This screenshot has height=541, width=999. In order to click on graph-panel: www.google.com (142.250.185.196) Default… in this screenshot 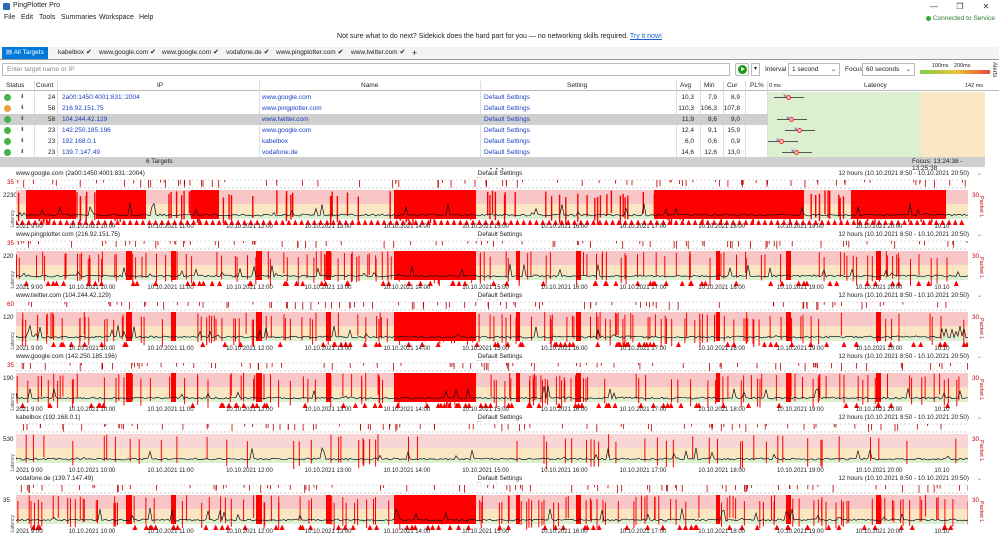, I will do `click(492, 383)`.